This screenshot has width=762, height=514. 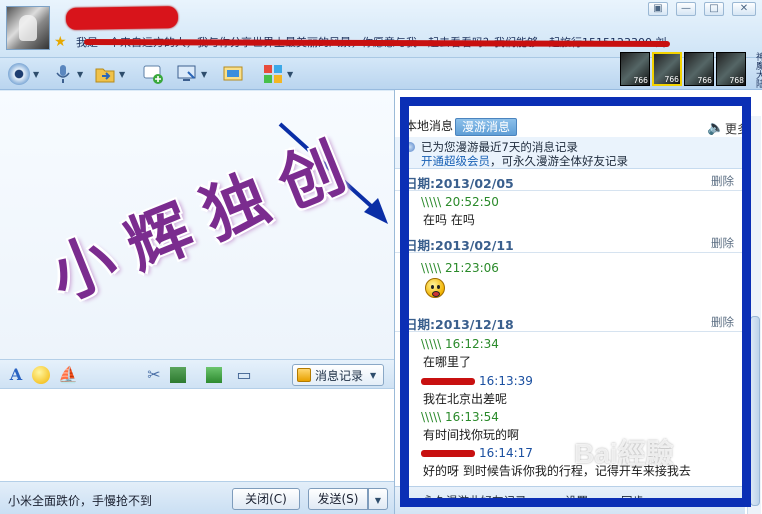 I want to click on message-time: 16:14:17, so click(x=506, y=453).